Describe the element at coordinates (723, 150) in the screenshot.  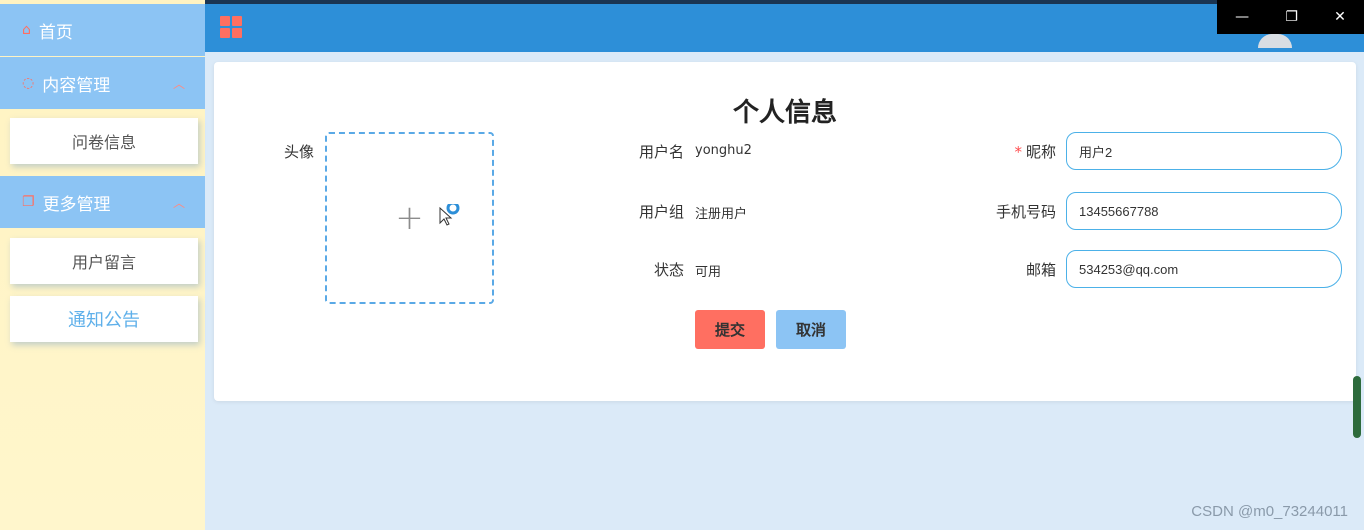
I see `username-value: yonghu2` at that location.